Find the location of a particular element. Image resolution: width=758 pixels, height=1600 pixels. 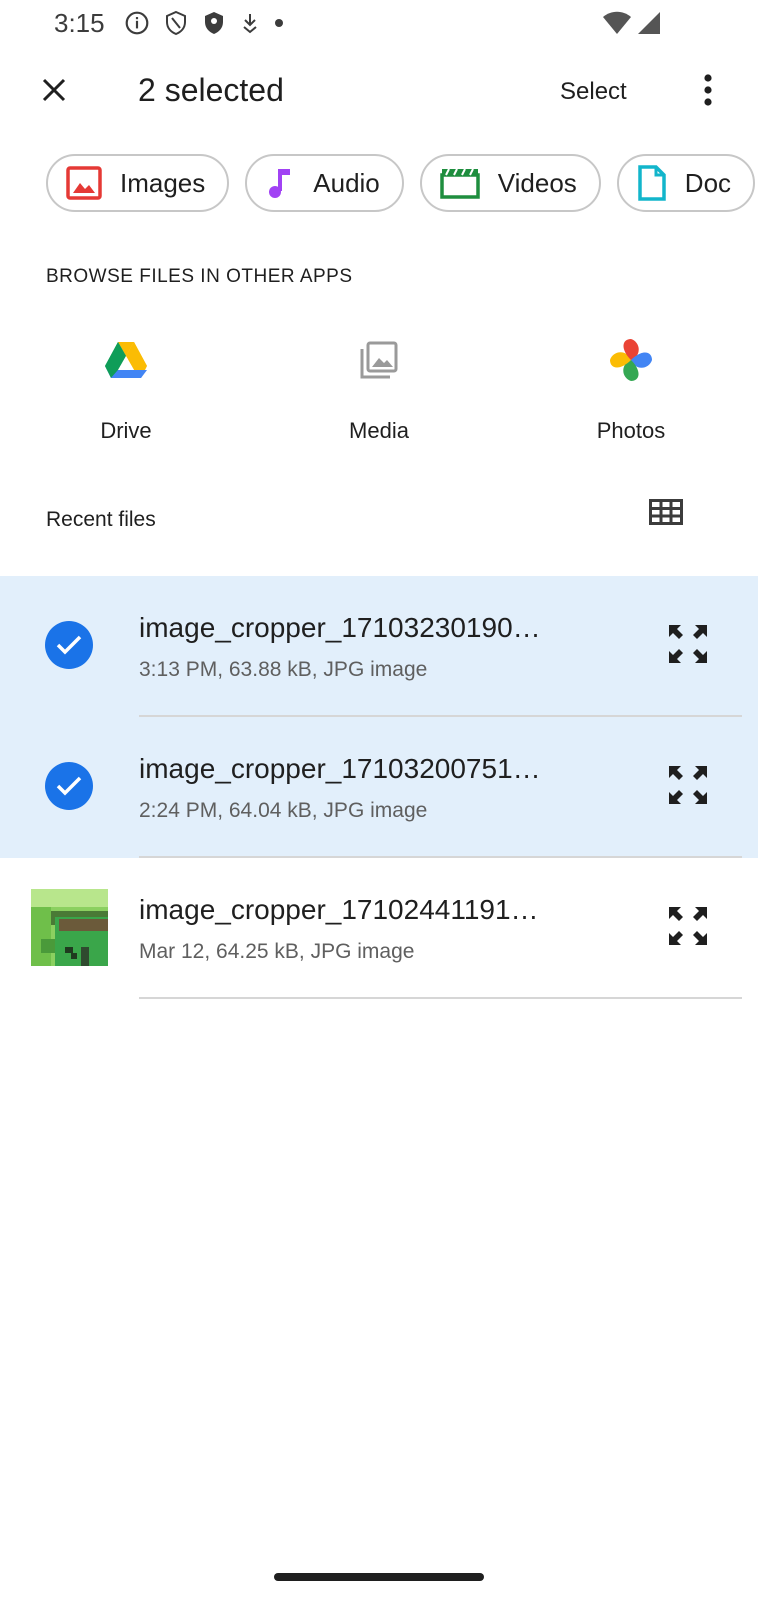

media-gallery-icon is located at coordinates (379, 360).